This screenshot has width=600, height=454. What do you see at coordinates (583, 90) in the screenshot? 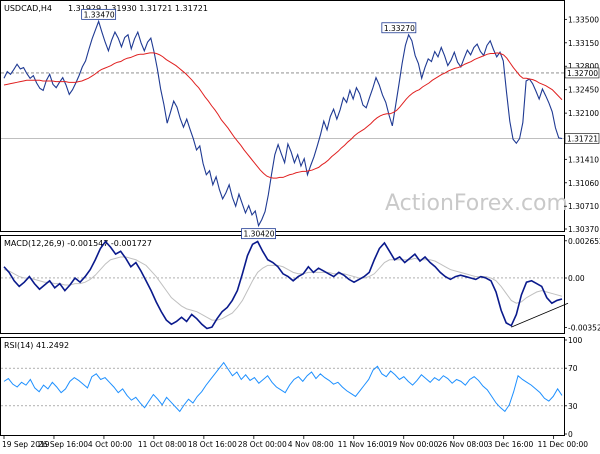
I see `price-ytick-label-3: 1.32450` at bounding box center [583, 90].